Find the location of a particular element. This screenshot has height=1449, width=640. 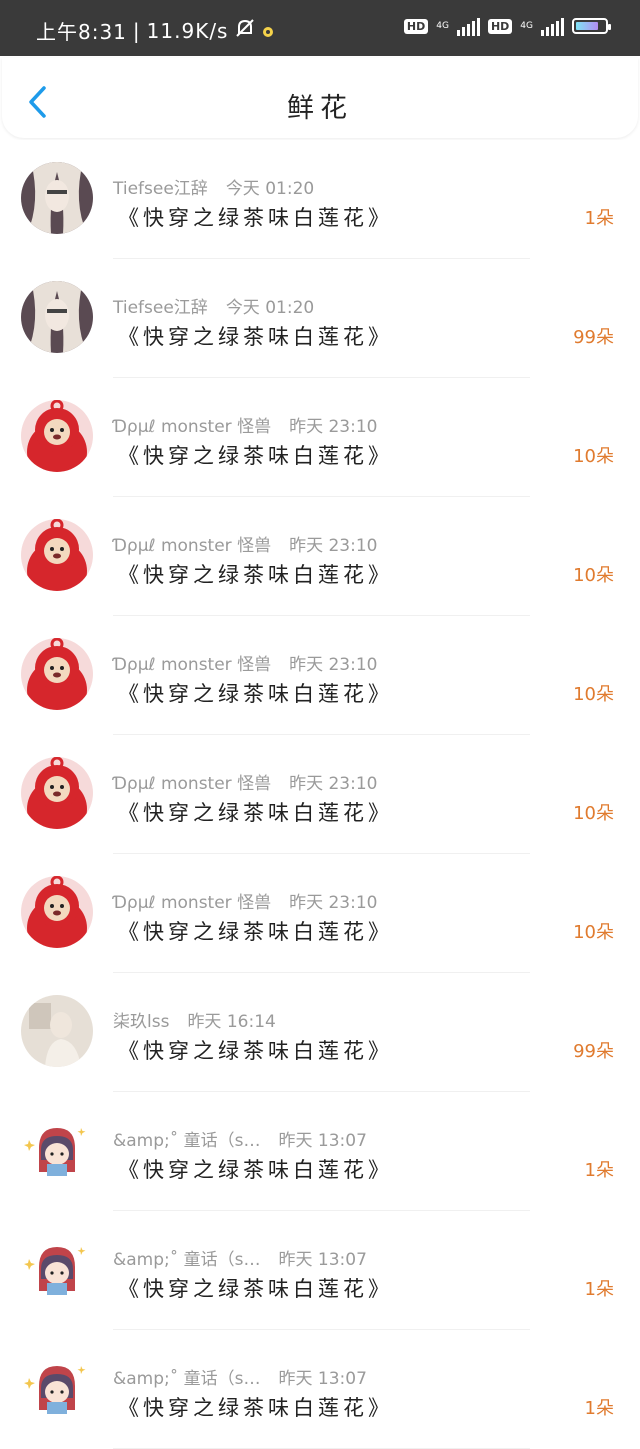

username: 柒玖lss is located at coordinates (141, 1022).